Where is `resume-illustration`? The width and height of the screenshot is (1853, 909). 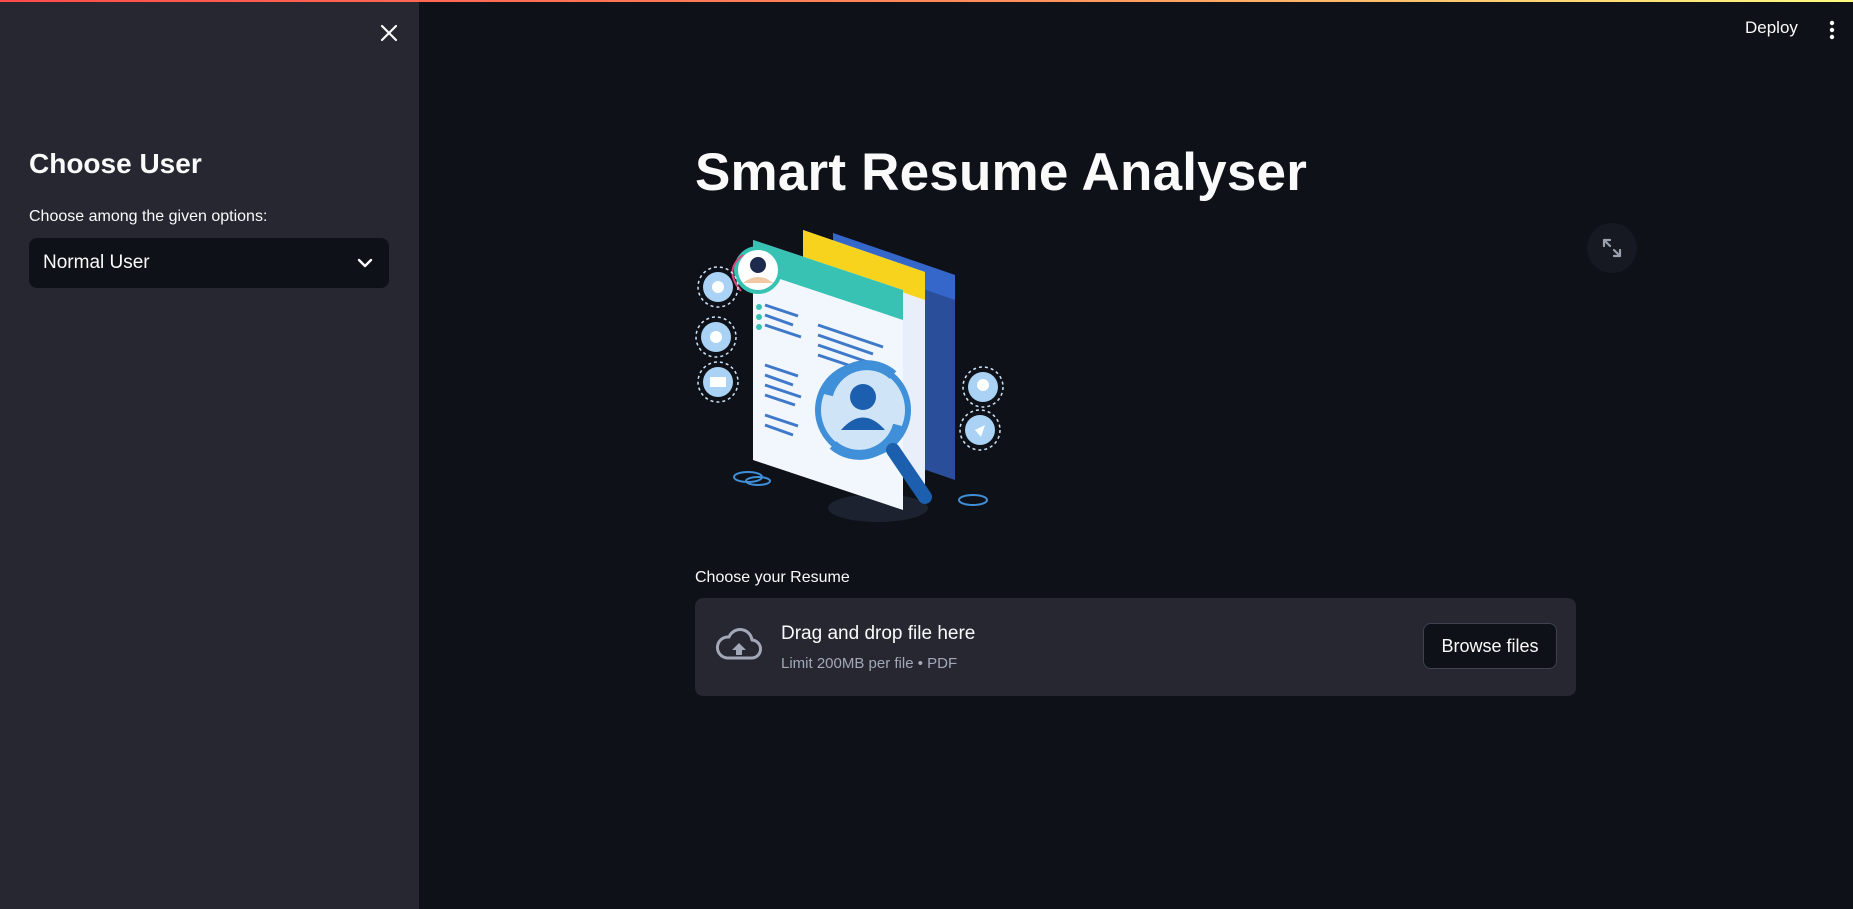
resume-illustration is located at coordinates (853, 385).